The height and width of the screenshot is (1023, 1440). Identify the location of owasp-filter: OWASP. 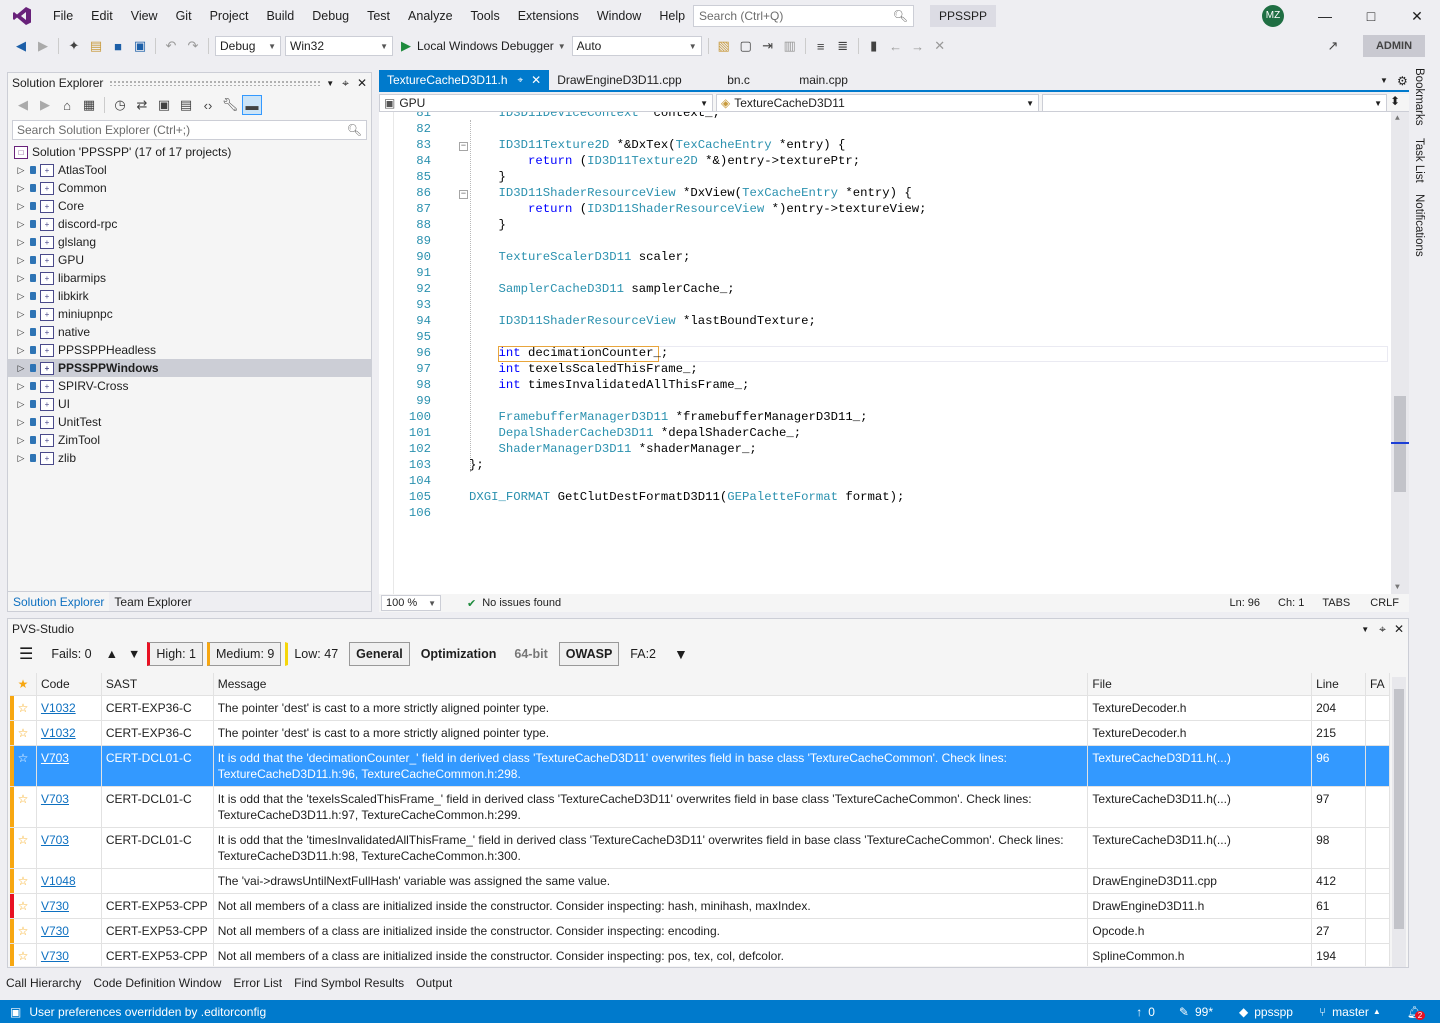
(589, 654).